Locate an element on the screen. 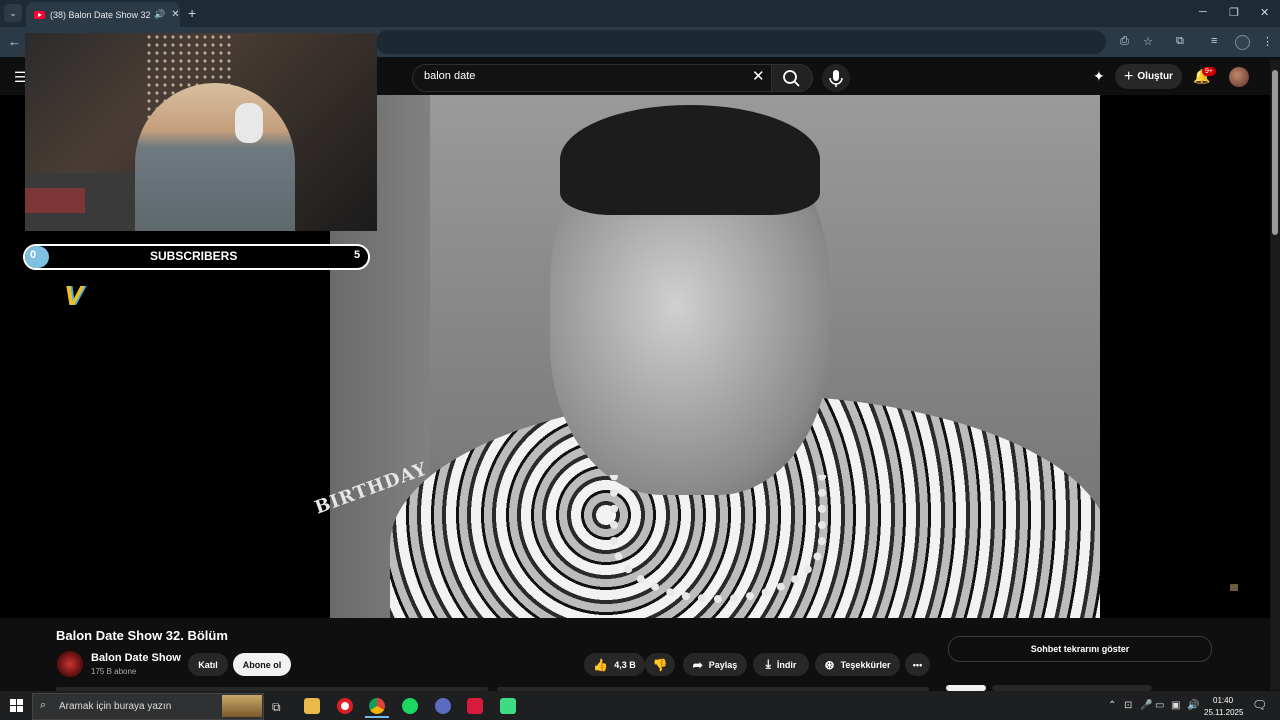 This screenshot has width=1280, height=720. cast-icon: ⎙ is located at coordinates (1124, 41).